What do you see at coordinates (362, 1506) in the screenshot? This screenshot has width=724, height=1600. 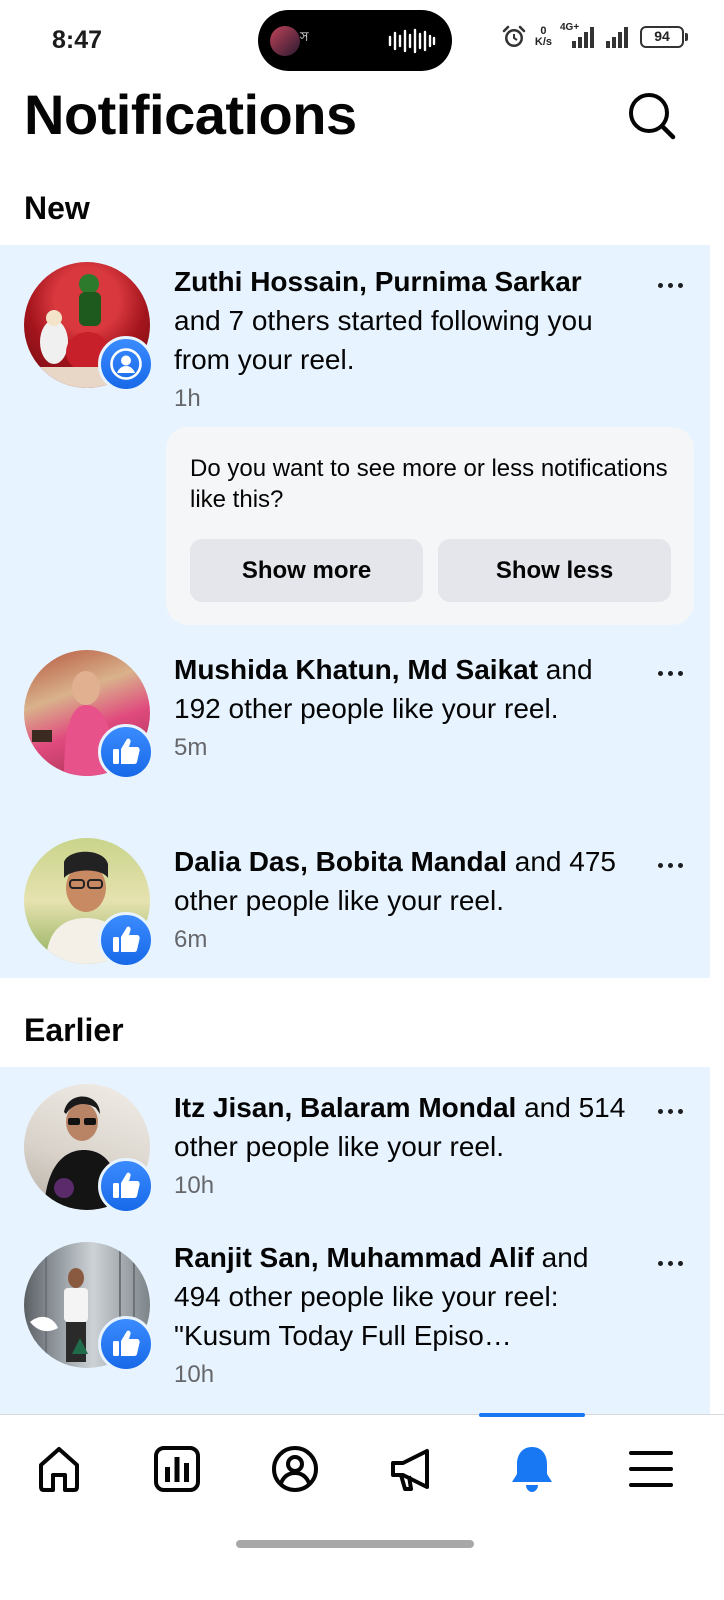 I see `bottom-navigation` at bounding box center [362, 1506].